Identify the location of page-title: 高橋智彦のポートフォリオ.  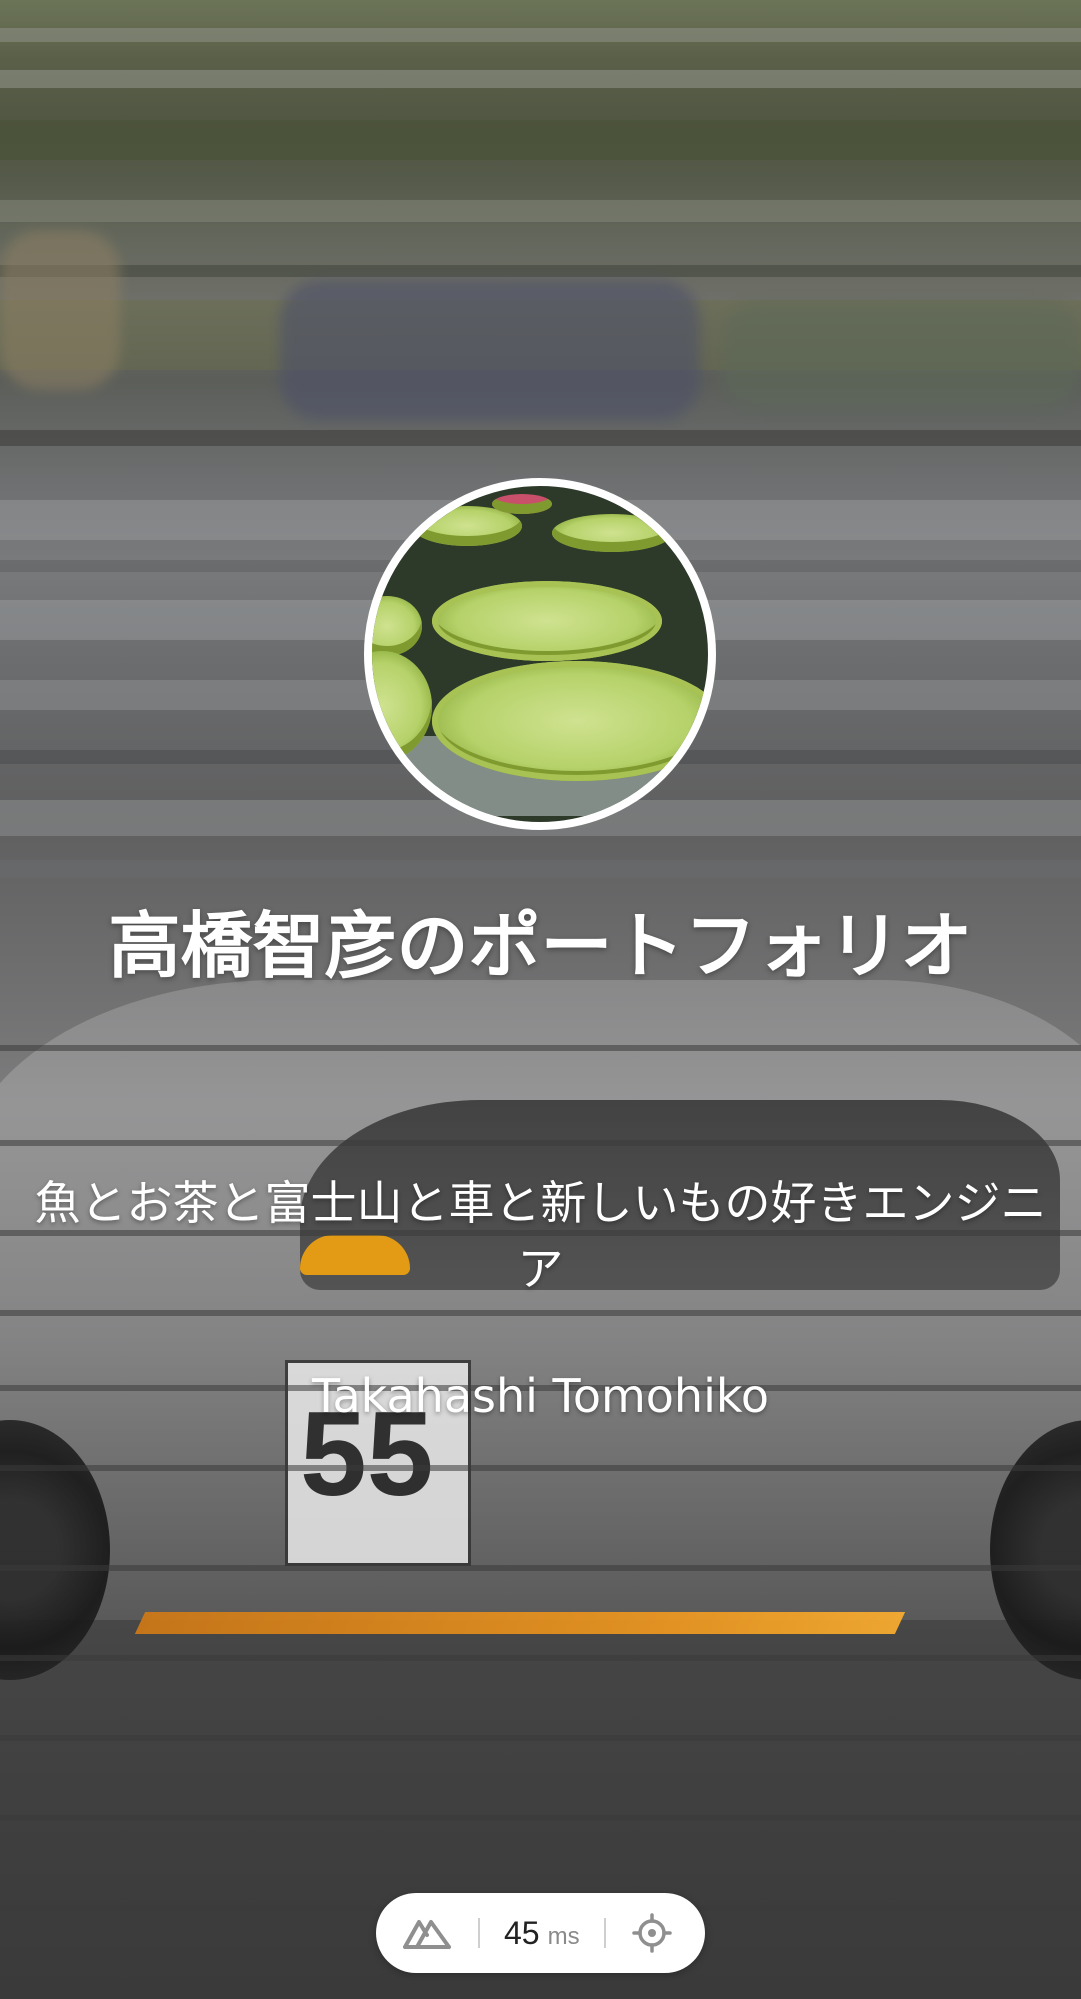
(540, 946).